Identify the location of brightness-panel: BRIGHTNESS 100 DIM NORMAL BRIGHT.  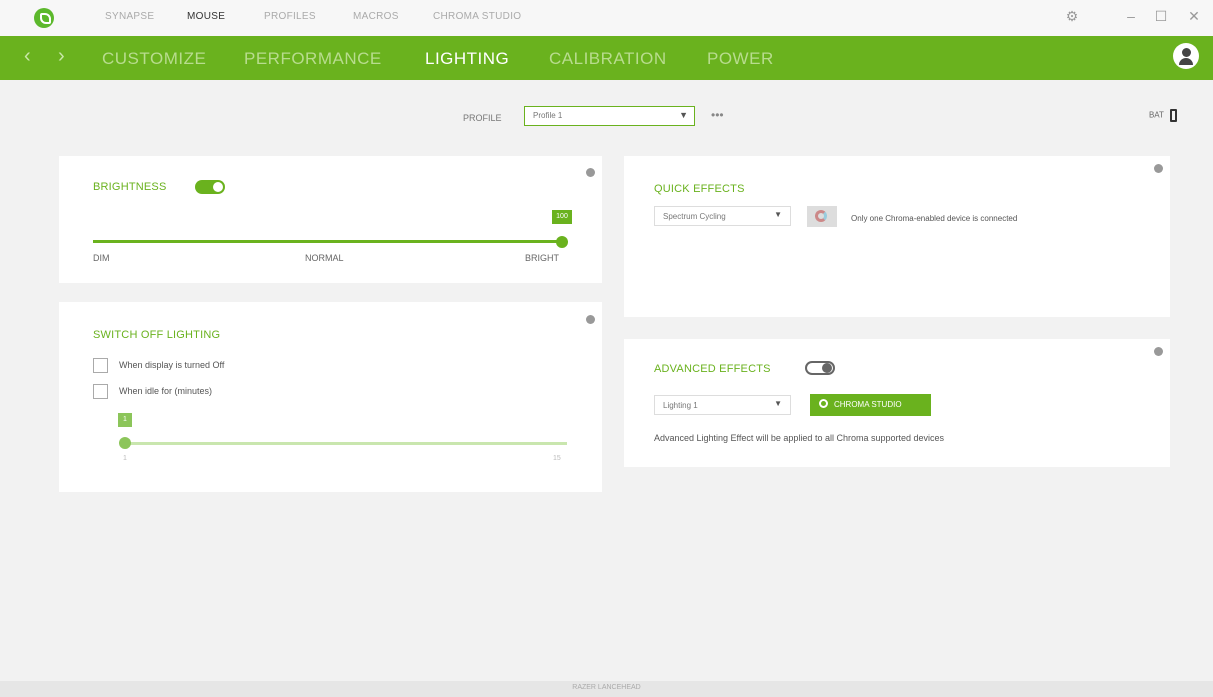
(330, 219).